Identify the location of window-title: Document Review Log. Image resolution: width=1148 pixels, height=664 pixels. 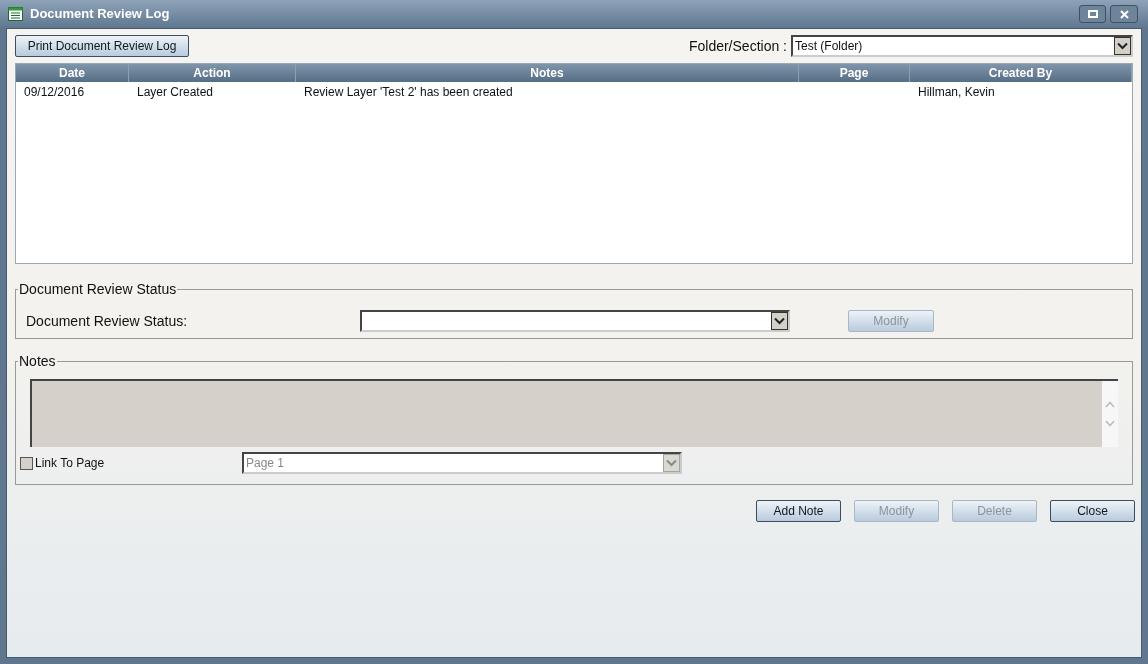
(100, 14).